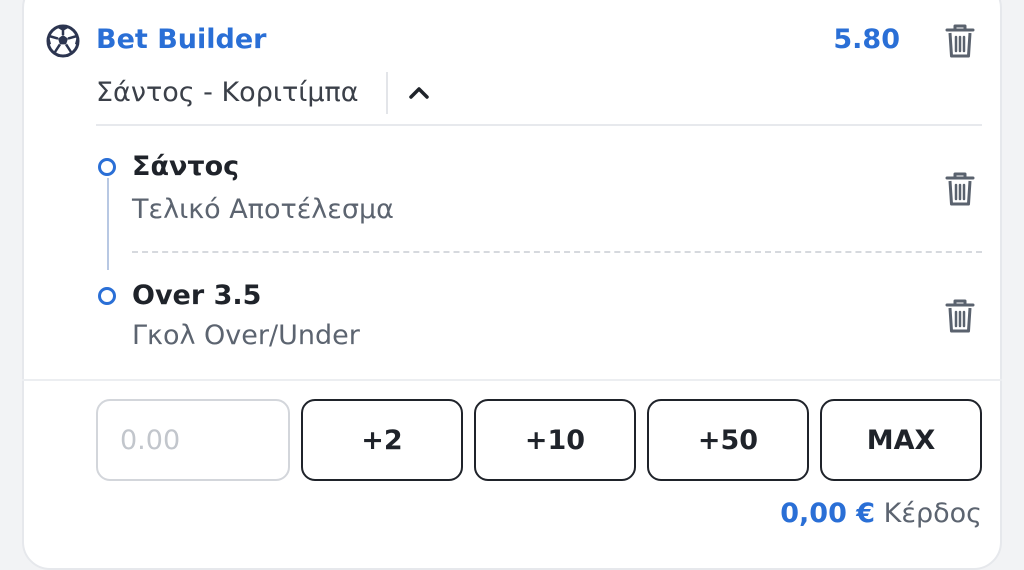  What do you see at coordinates (246, 335) in the screenshot?
I see `selection-market: Γκολ Over/Under` at bounding box center [246, 335].